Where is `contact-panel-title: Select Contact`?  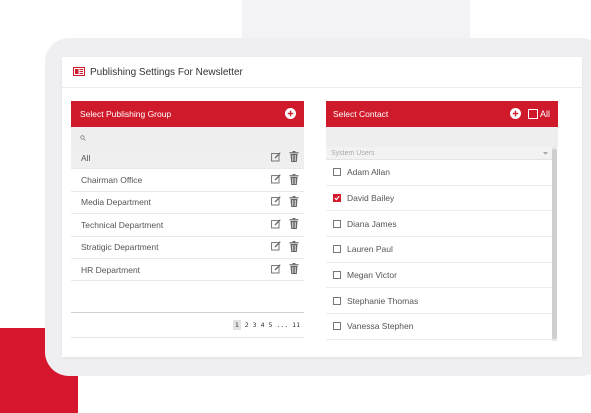 contact-panel-title: Select Contact is located at coordinates (361, 114).